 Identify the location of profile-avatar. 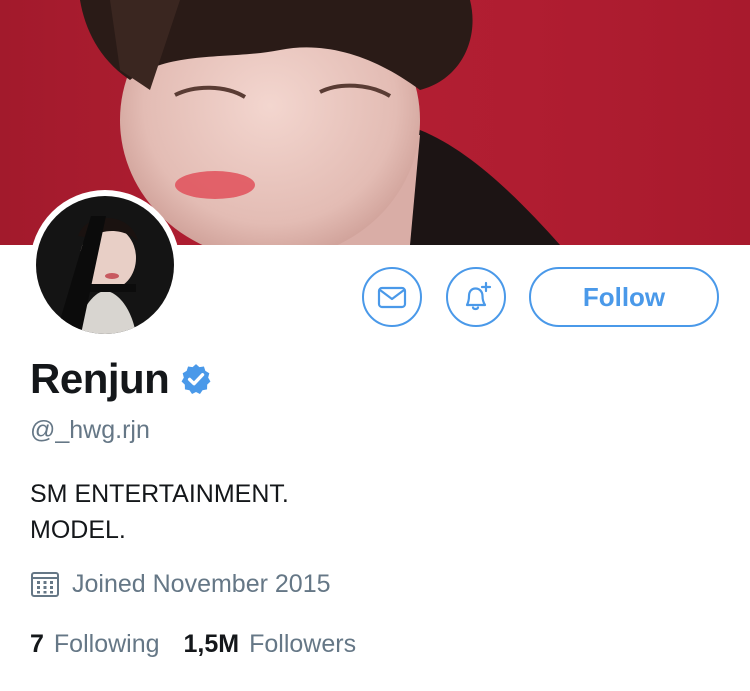
(105, 265).